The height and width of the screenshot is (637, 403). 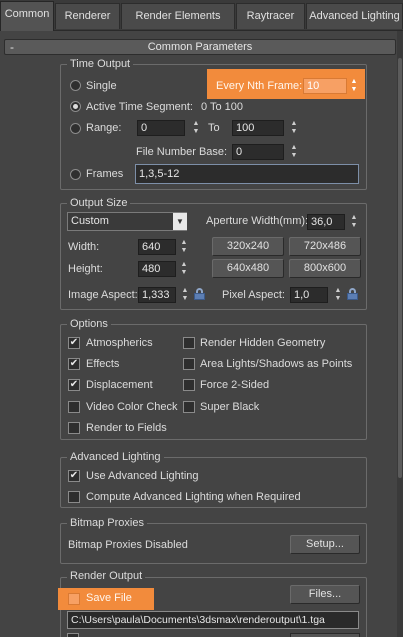 I want to click on pixel-aspect-input: 1,0, so click(x=309, y=295).